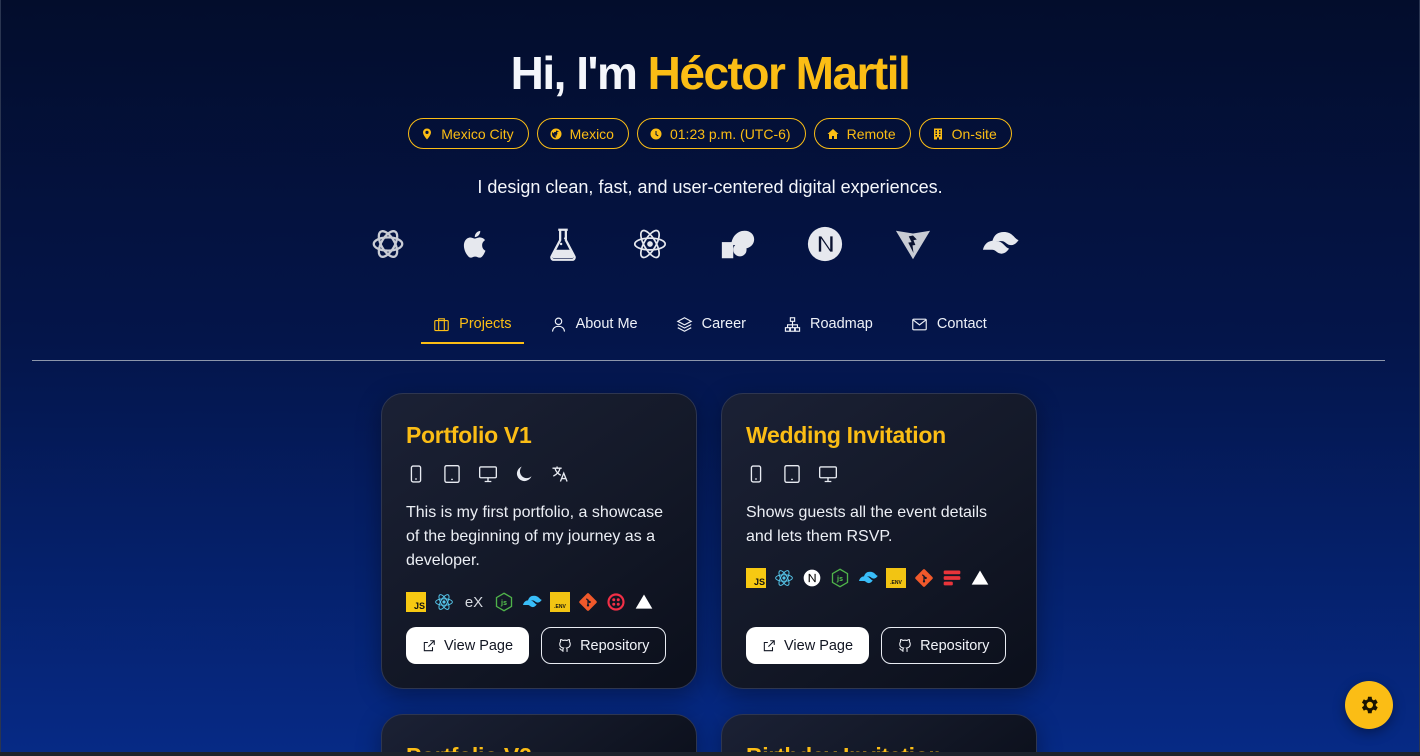 The image size is (1420, 756). What do you see at coordinates (879, 735) in the screenshot?
I see `project-card-birthday-invitation: Birthday Invitation` at bounding box center [879, 735].